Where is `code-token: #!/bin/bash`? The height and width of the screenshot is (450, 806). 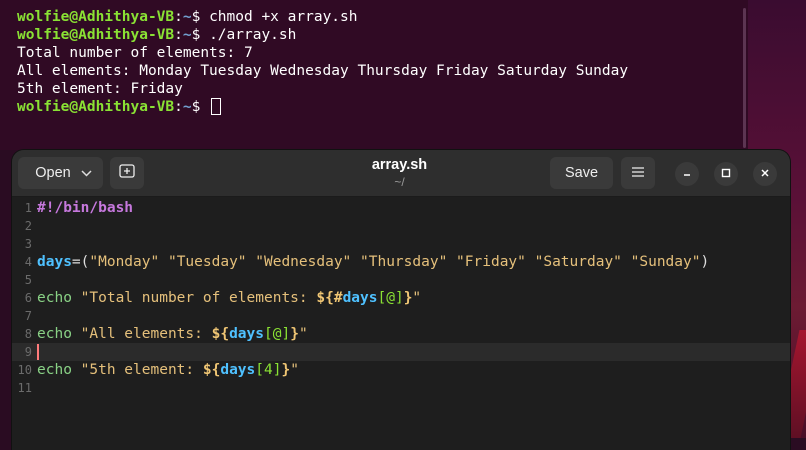
code-token: #!/bin/bash is located at coordinates (85, 208).